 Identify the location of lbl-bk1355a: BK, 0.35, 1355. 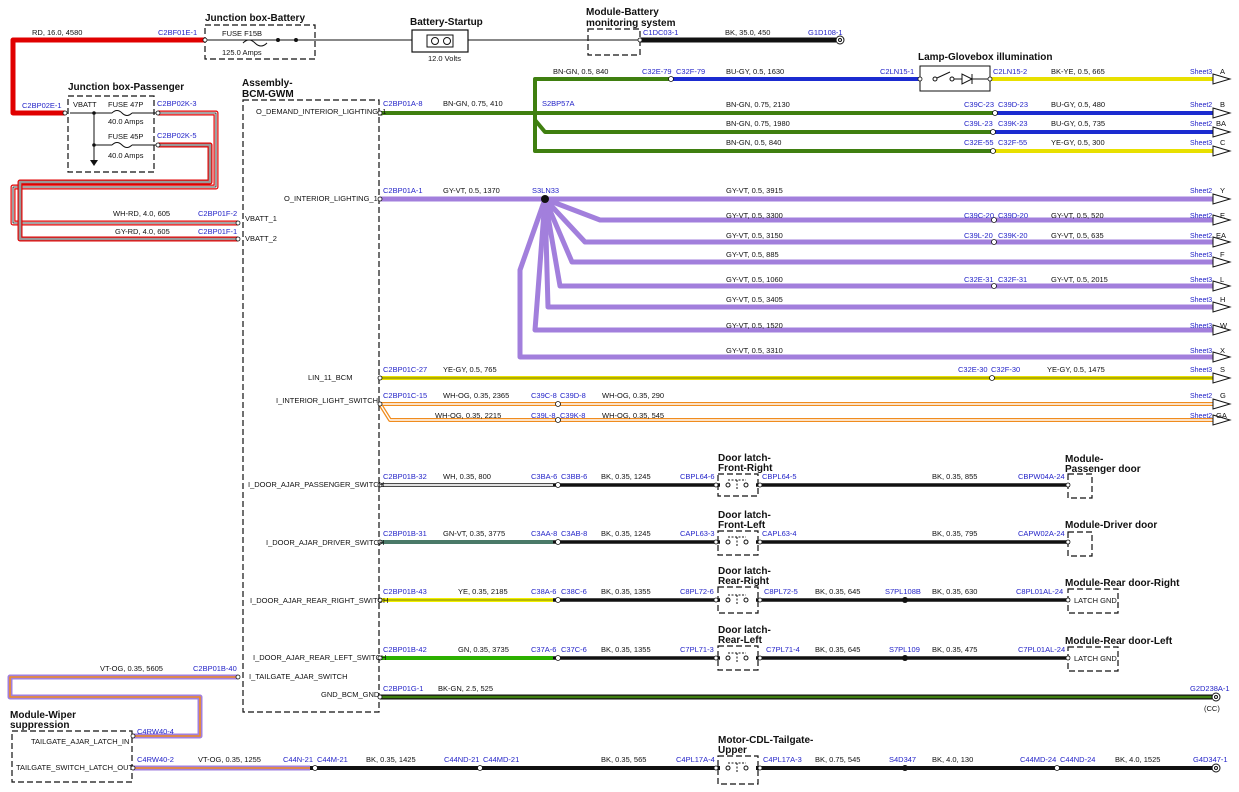
(626, 591).